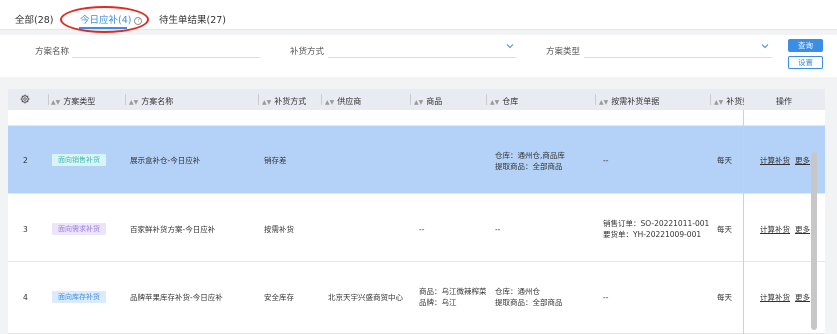 The image size is (837, 334). I want to click on column-header-frequency: ▲▼补货频, so click(729, 101).